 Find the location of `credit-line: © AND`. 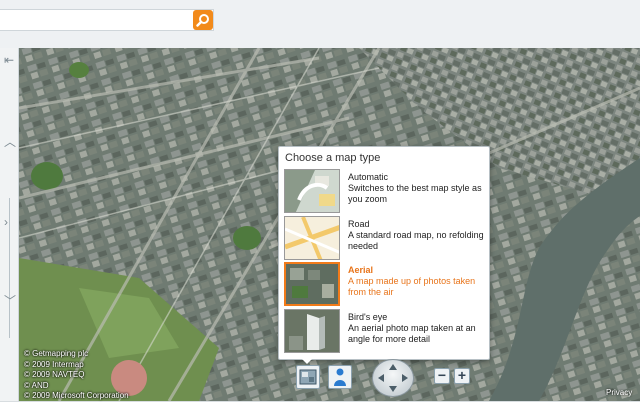

credit-line: © AND is located at coordinates (36, 385).